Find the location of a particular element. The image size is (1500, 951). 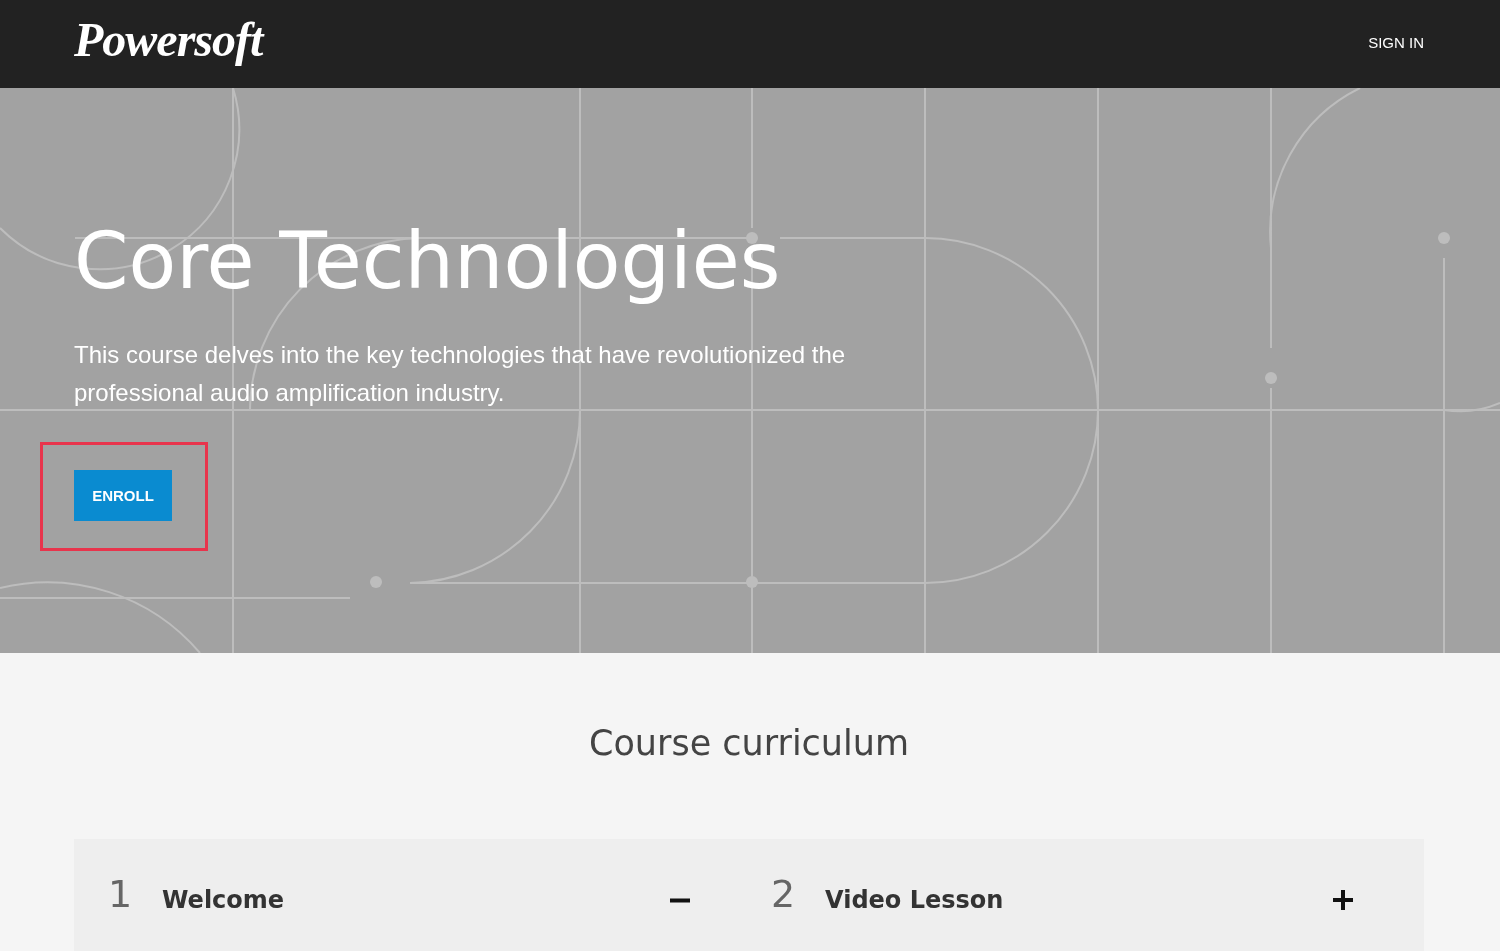

section-number: 1 is located at coordinates (121, 894).